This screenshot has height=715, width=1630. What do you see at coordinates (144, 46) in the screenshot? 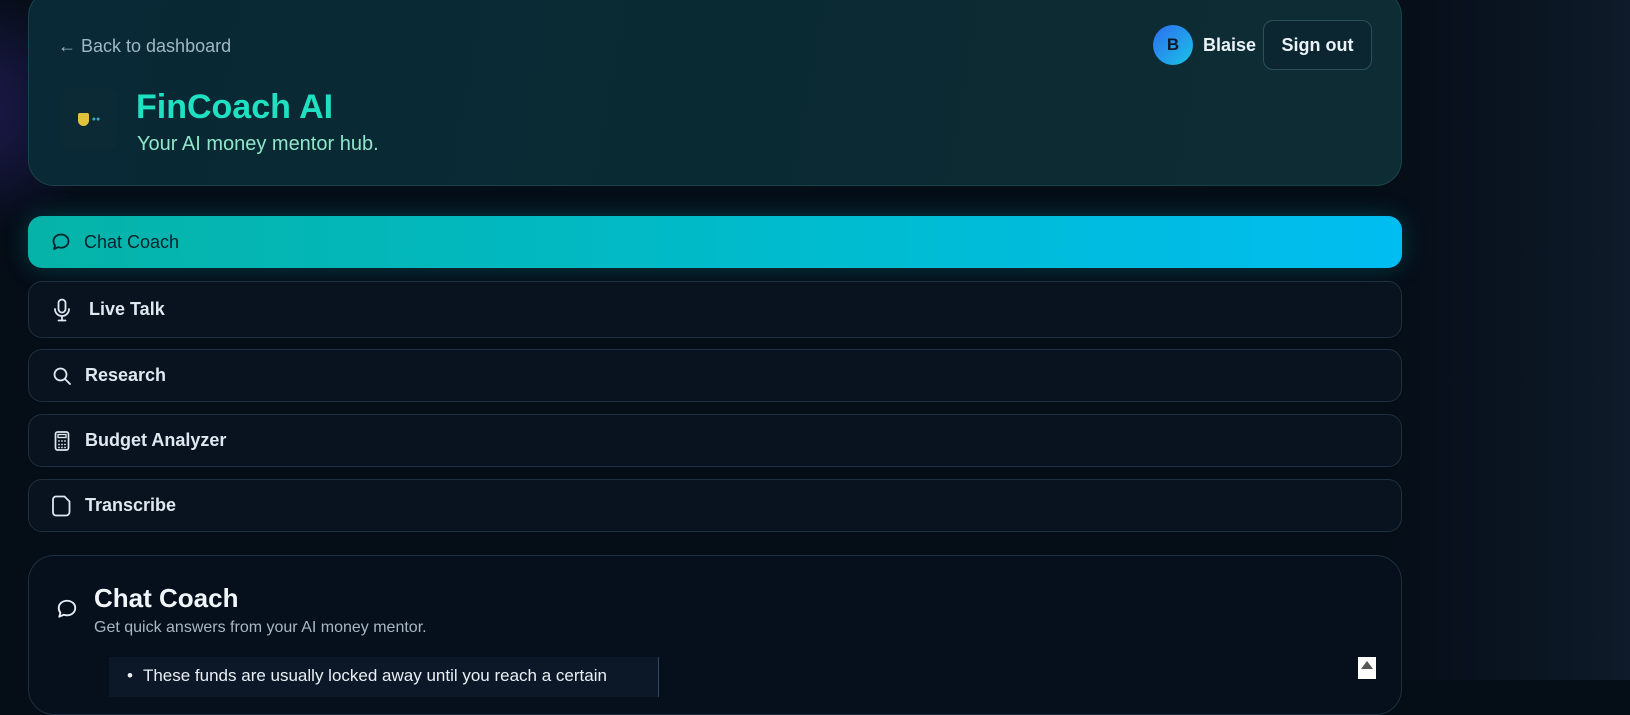
I see `back-to-dashboard-link: ← Back to dashboard` at bounding box center [144, 46].